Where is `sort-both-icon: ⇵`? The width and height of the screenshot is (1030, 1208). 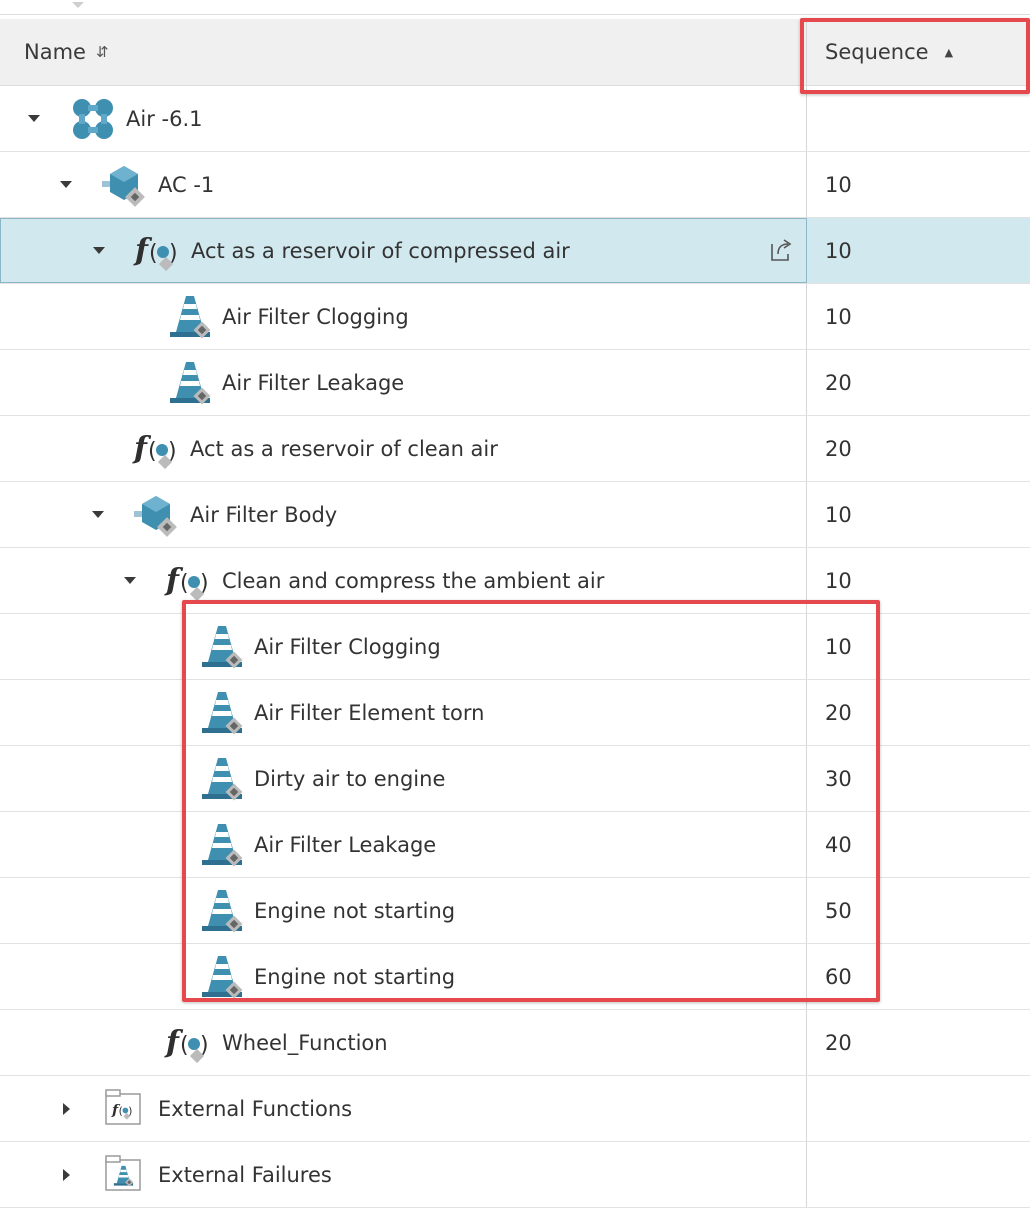
sort-both-icon: ⇵ is located at coordinates (102, 52).